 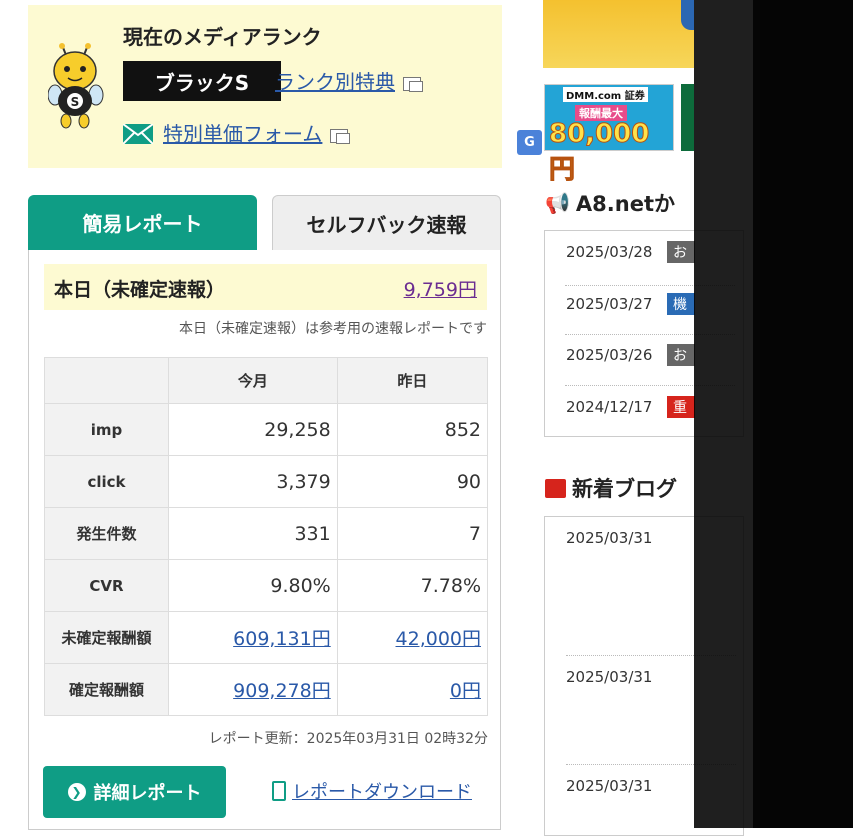 I want to click on detail-report-button: ❯ 詳細レポート, so click(x=134, y=792).